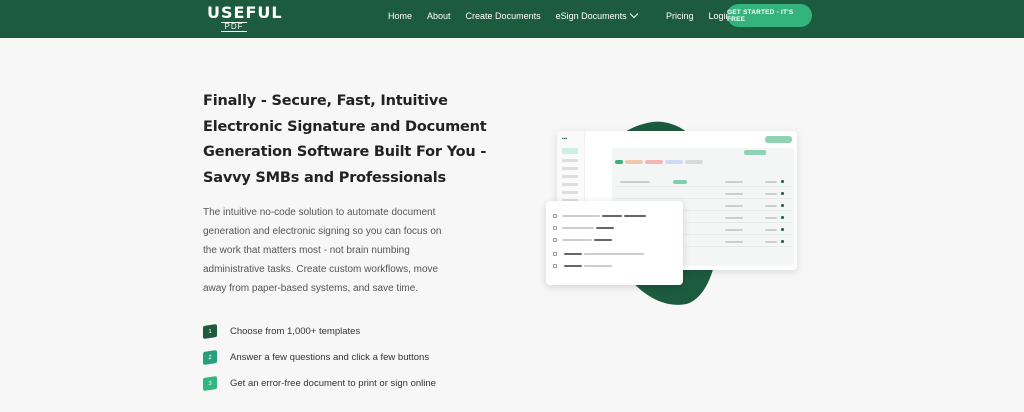 The height and width of the screenshot is (412, 1024). I want to click on signature-icon, so click(555, 266).